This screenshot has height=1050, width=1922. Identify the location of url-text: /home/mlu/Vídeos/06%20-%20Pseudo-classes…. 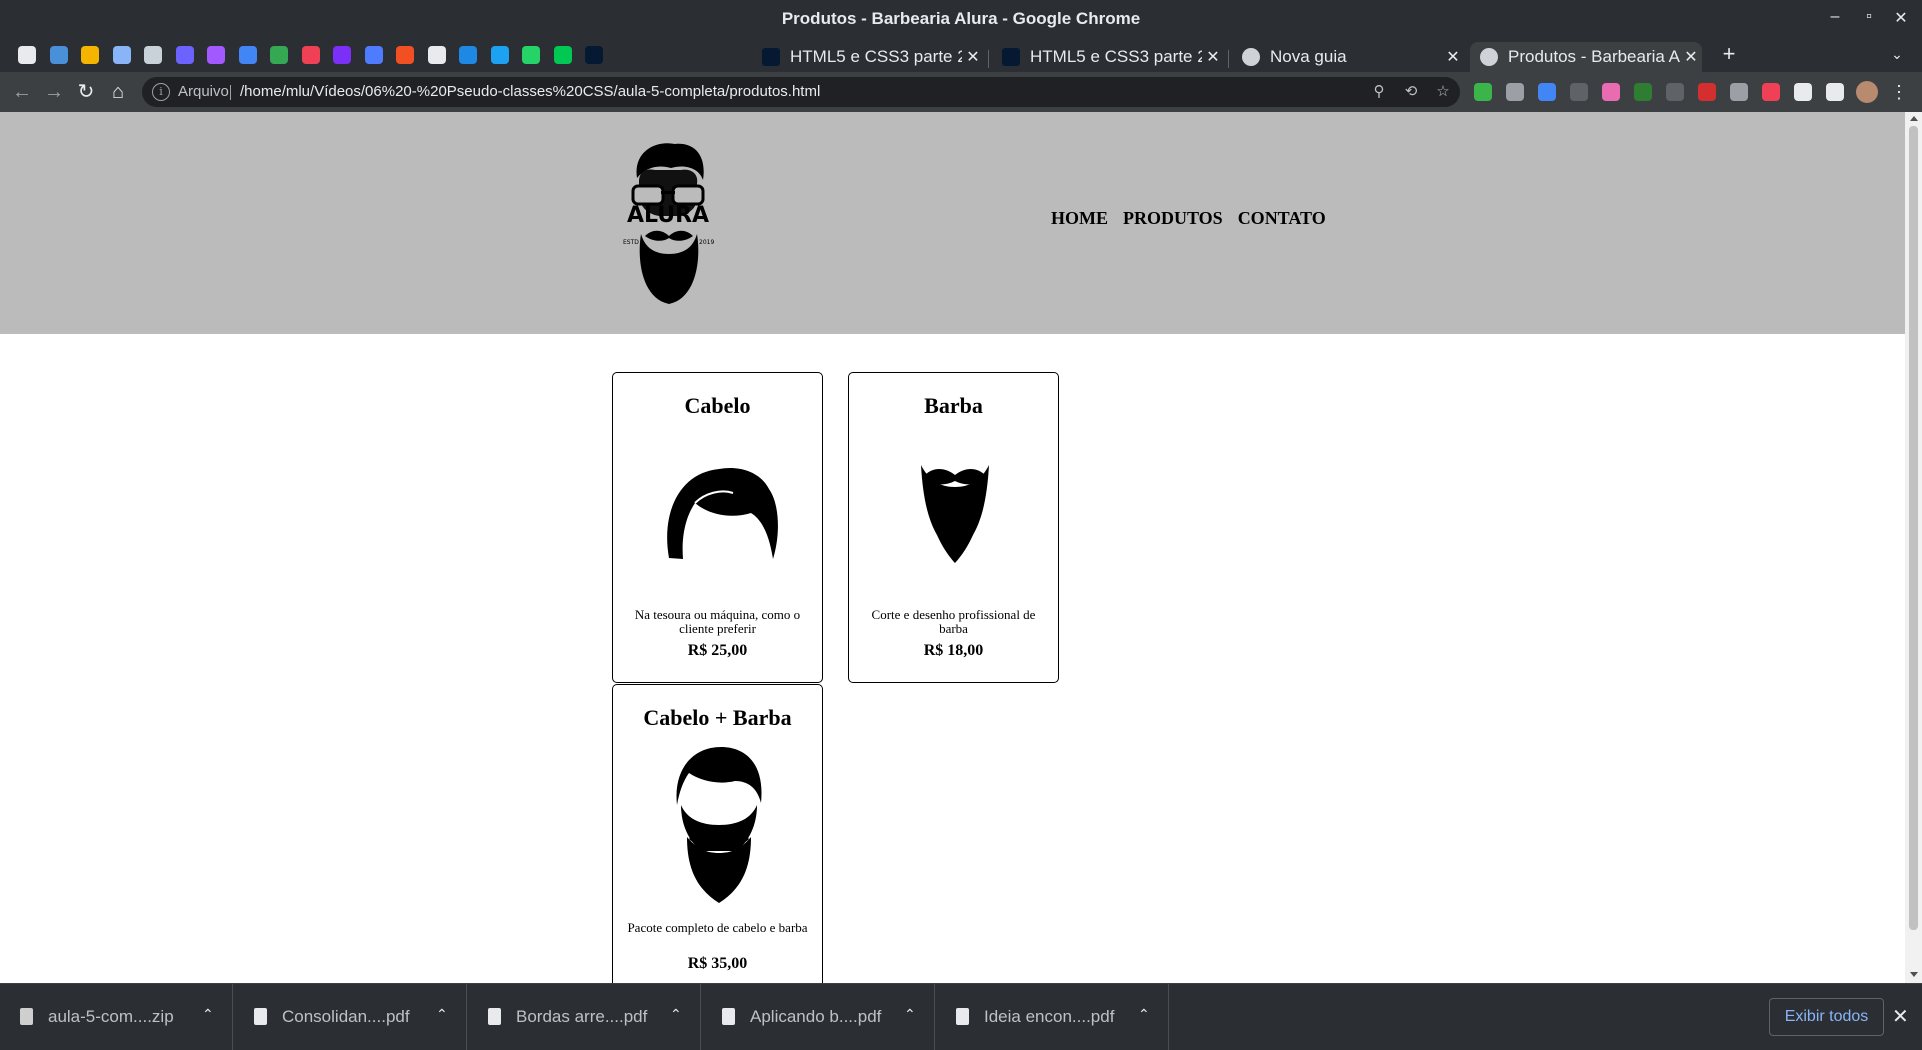
(530, 91).